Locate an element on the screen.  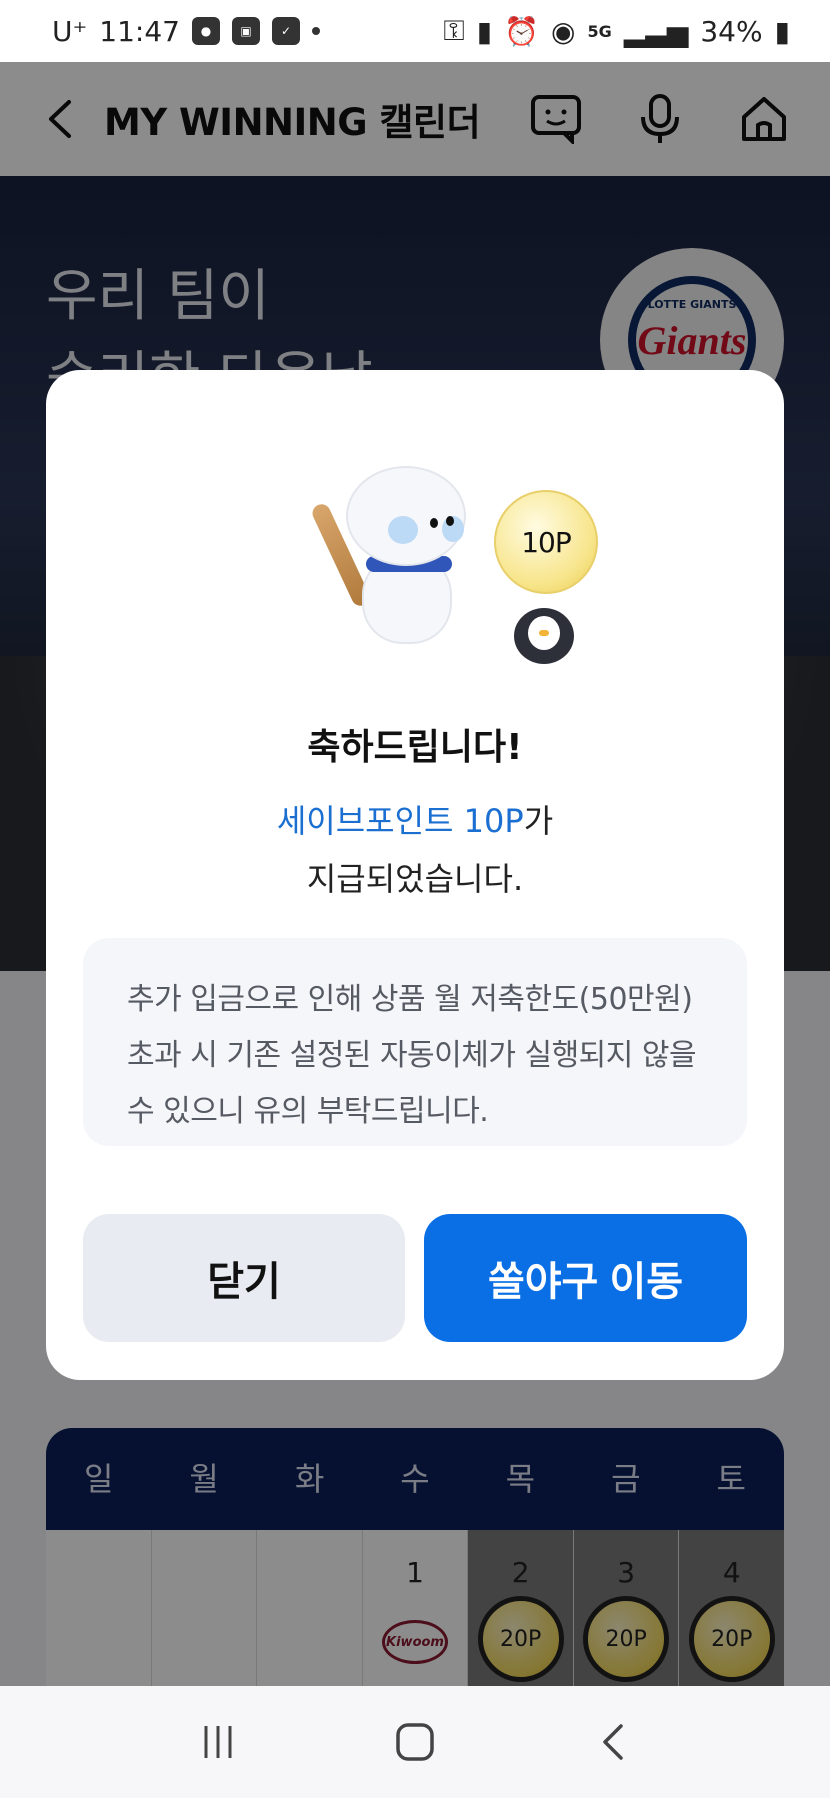
status-bar: U⁺ 11:47 ● ▣ ✓ ⚿ ▮ ⏰ ◉ 5G ▂▃▅ 34% ▮ is located at coordinates (415, 31).